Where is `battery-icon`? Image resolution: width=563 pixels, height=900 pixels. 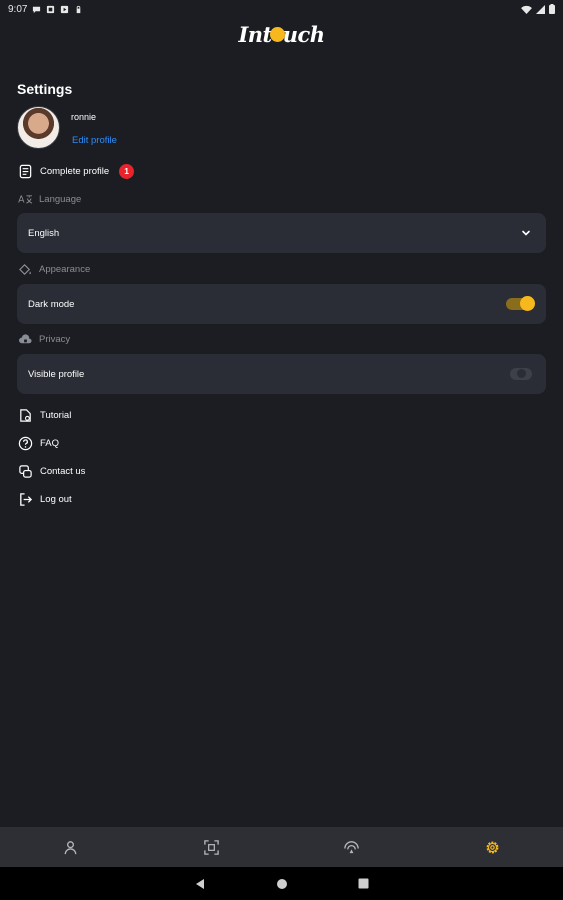
battery-icon is located at coordinates (552, 9).